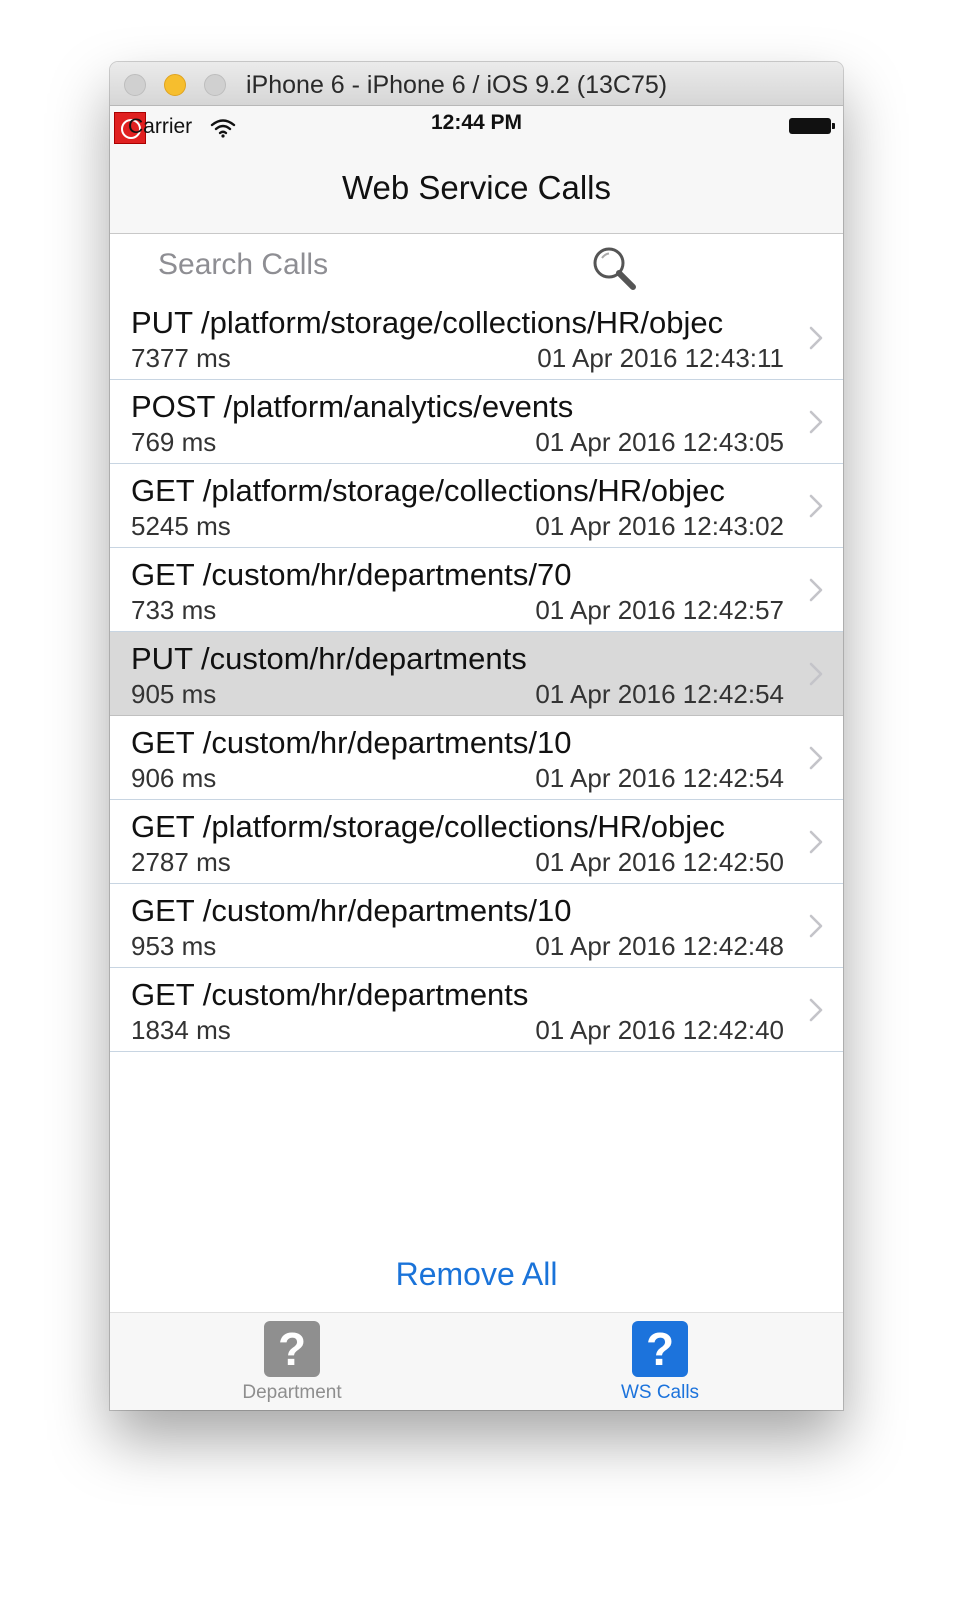 This screenshot has height=1602, width=974. What do you see at coordinates (812, 126) in the screenshot?
I see `battery-icon` at bounding box center [812, 126].